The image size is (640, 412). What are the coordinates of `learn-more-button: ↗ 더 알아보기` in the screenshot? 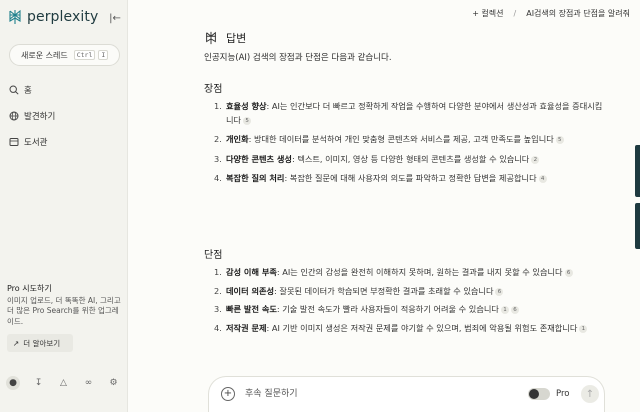 It's located at (40, 343).